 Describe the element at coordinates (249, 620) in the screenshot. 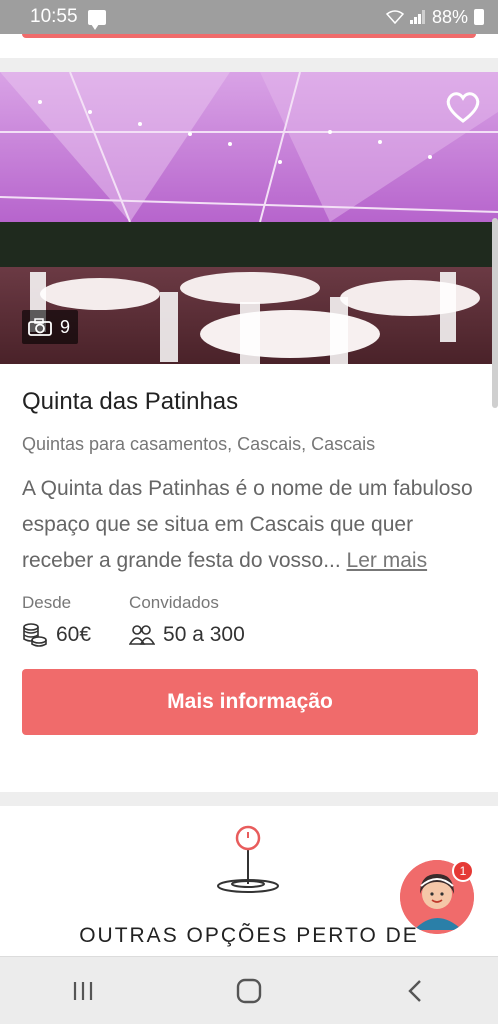

I see `venue-meta: Desde 60€ Convidados 50 a 300` at that location.